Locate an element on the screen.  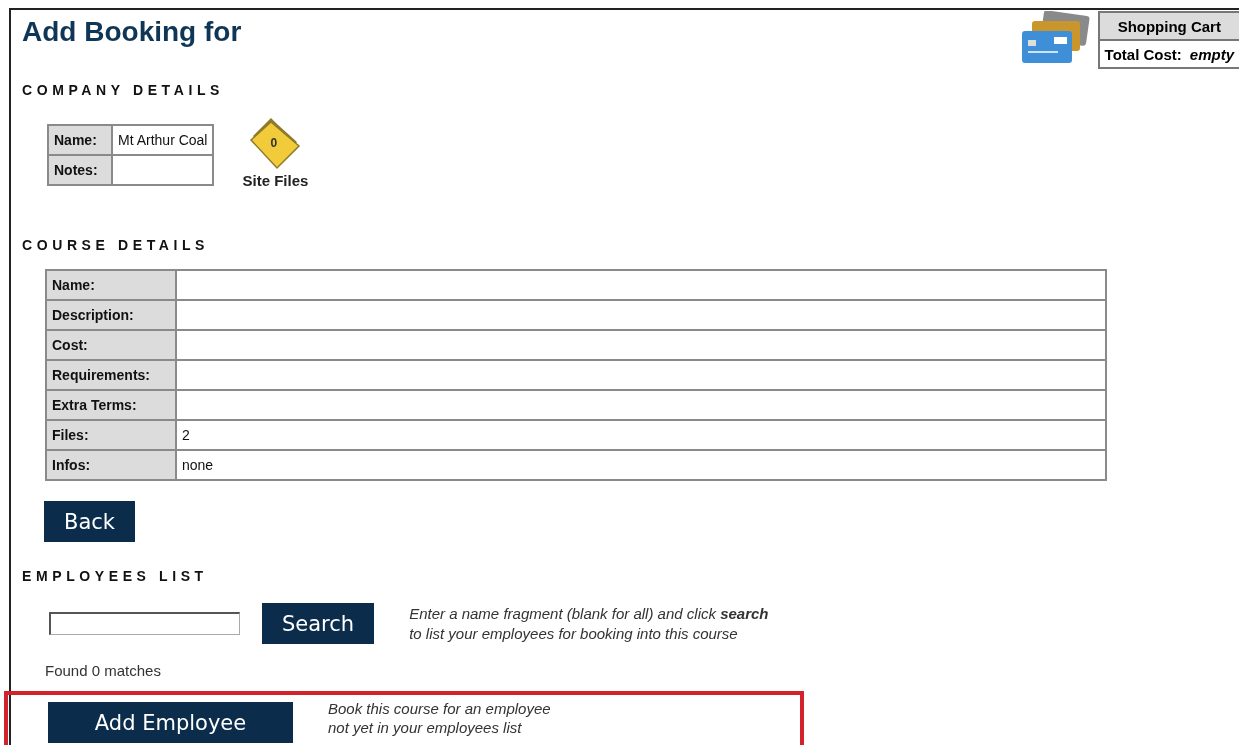
field-value: none is located at coordinates (641, 465).